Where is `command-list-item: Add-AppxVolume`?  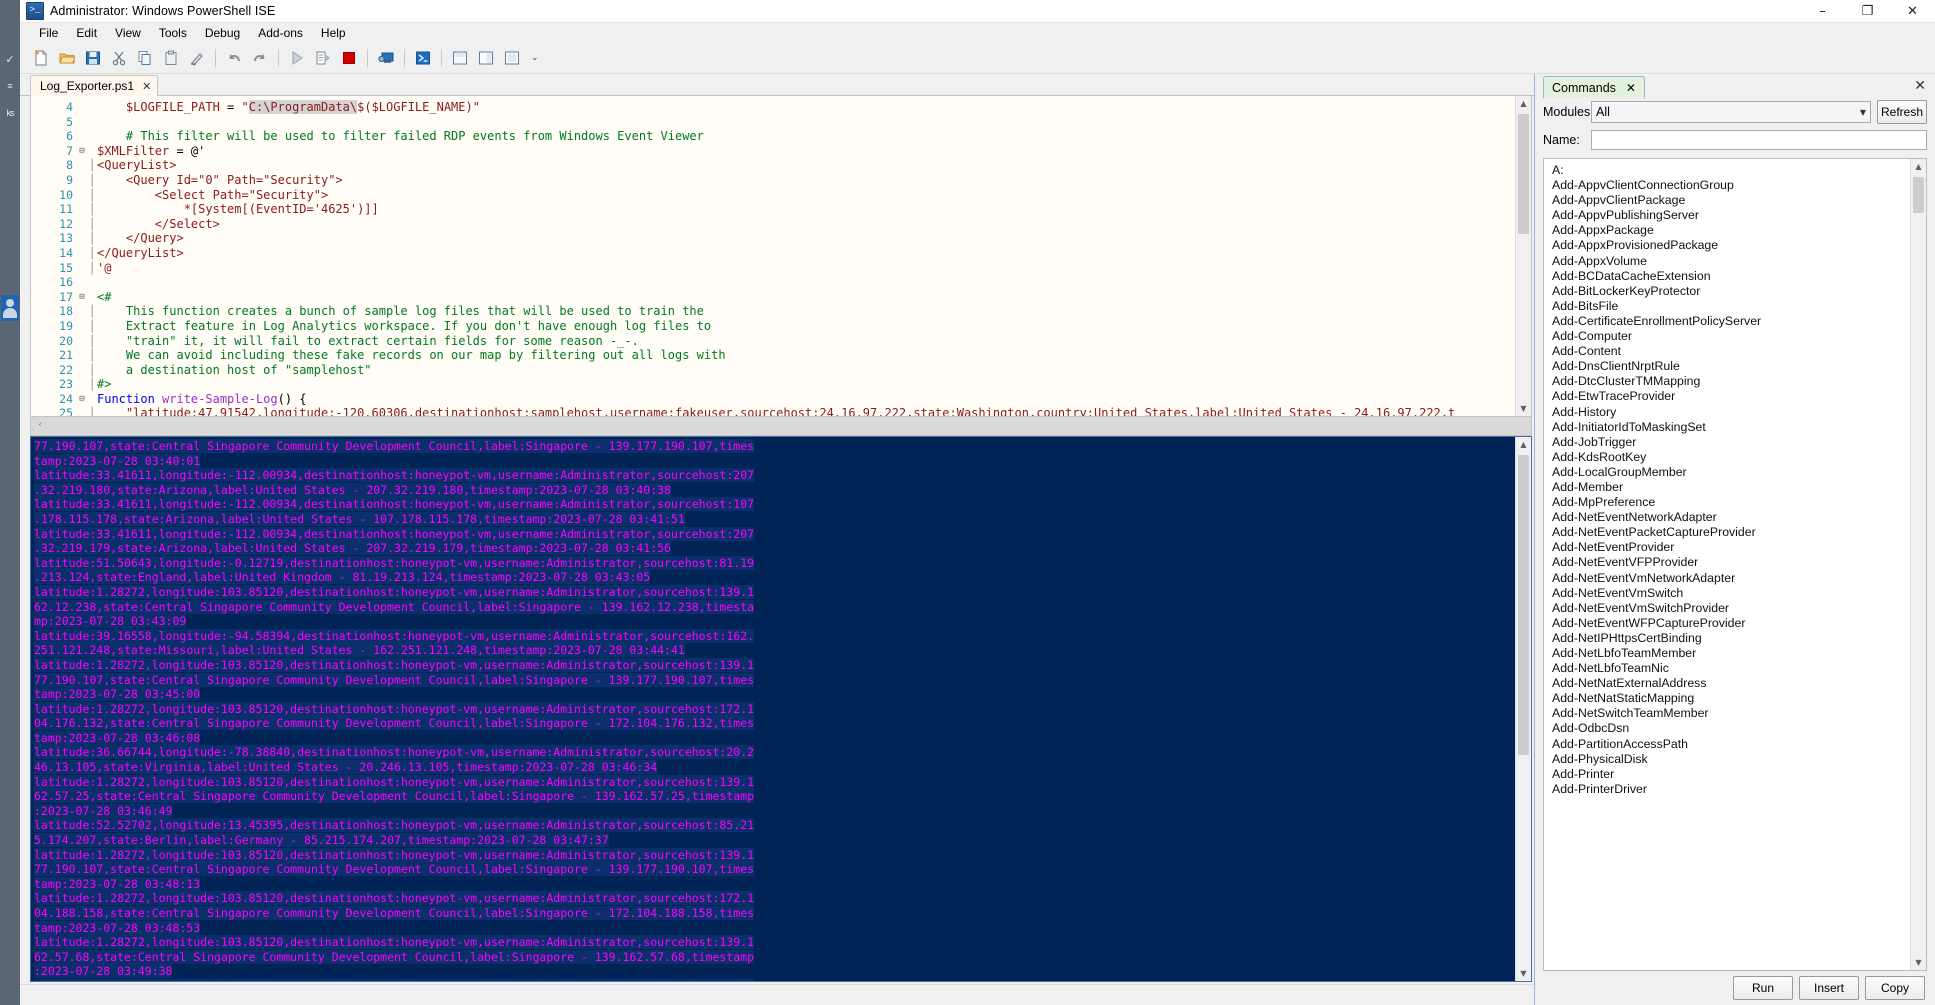
command-list-item: Add-AppxVolume is located at coordinates (1731, 261).